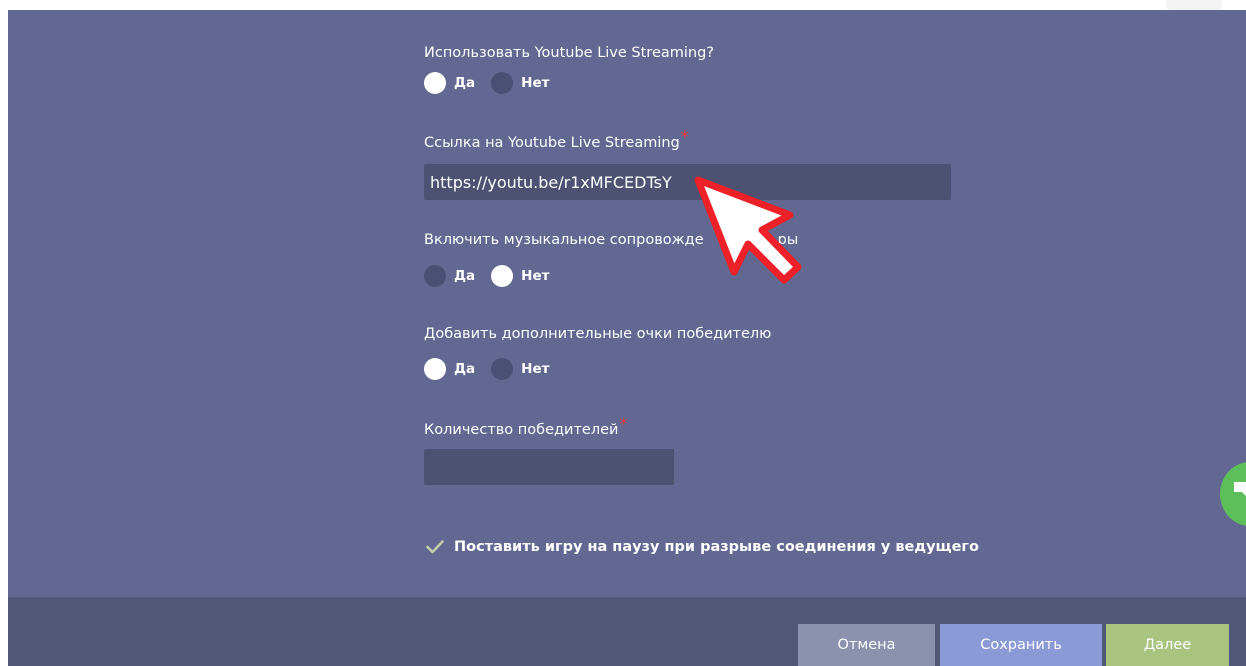 This screenshot has height=666, width=1246. Describe the element at coordinates (535, 369) in the screenshot. I see `winner-points-no-label: Нет` at that location.